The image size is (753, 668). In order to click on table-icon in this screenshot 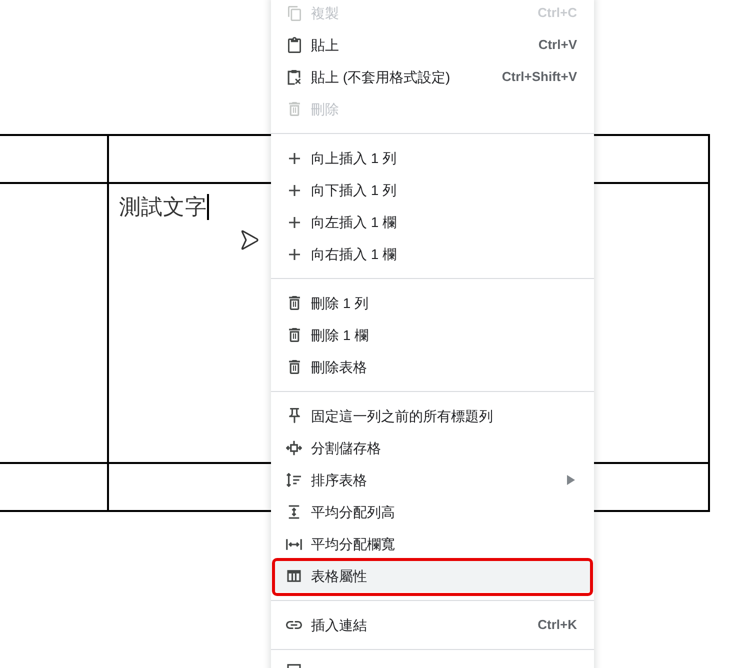, I will do `click(294, 576)`.